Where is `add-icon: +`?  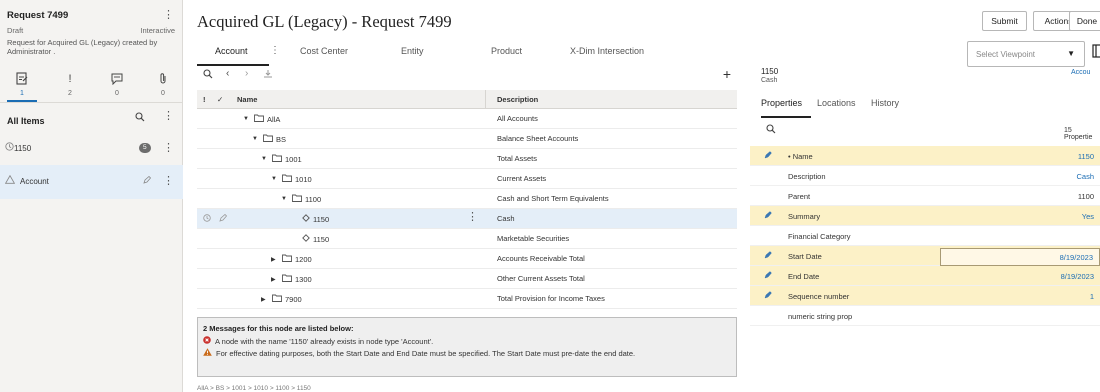 add-icon: + is located at coordinates (727, 74).